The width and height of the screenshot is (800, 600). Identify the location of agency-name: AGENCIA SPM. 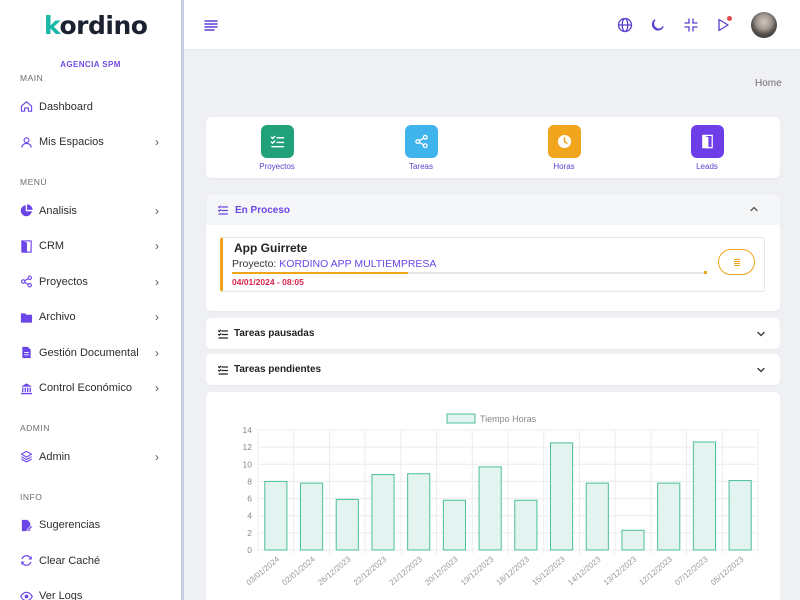
(90, 64).